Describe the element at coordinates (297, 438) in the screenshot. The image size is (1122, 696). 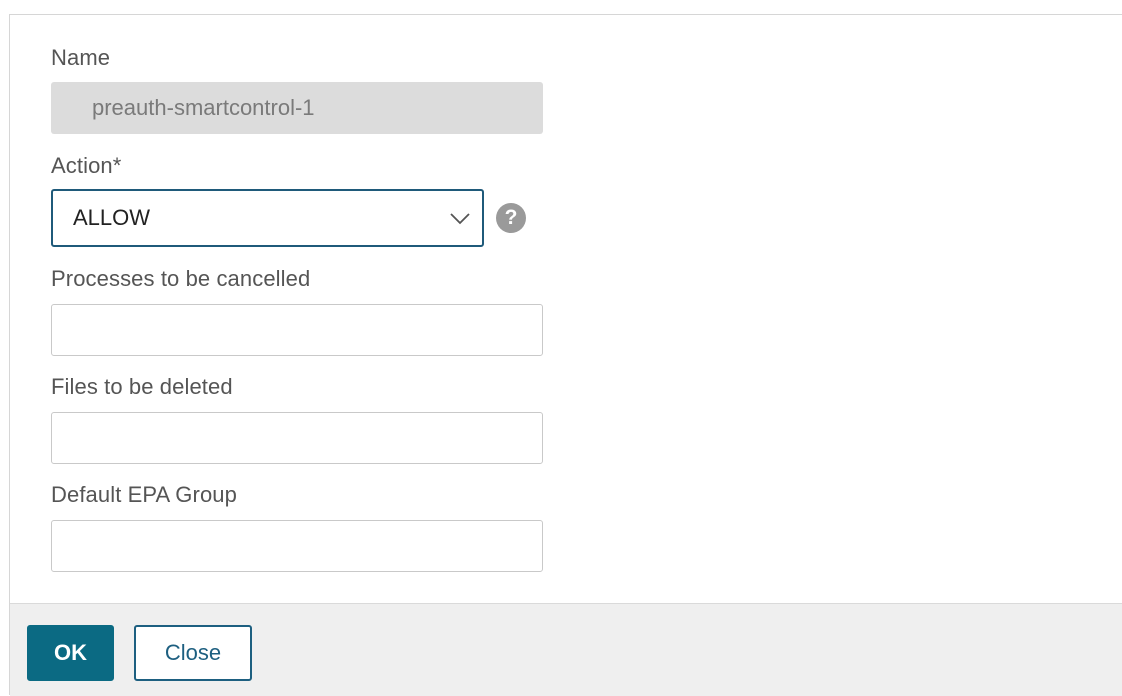
I see `files-input` at that location.